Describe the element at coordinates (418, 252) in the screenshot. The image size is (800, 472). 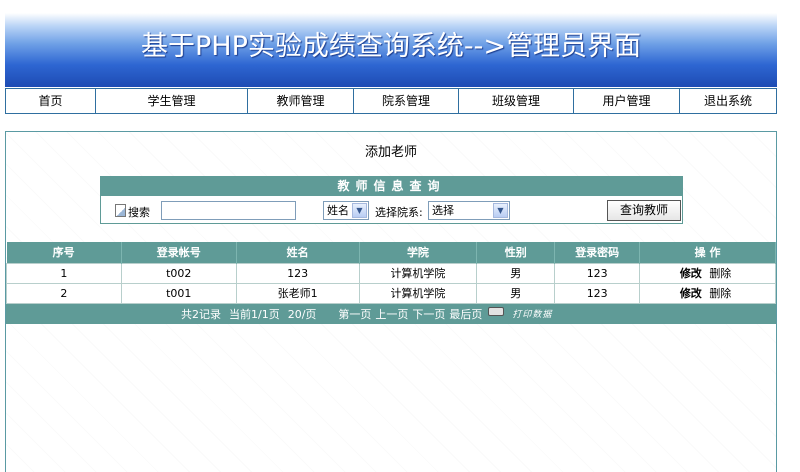
I see `header-college: 学院` at that location.